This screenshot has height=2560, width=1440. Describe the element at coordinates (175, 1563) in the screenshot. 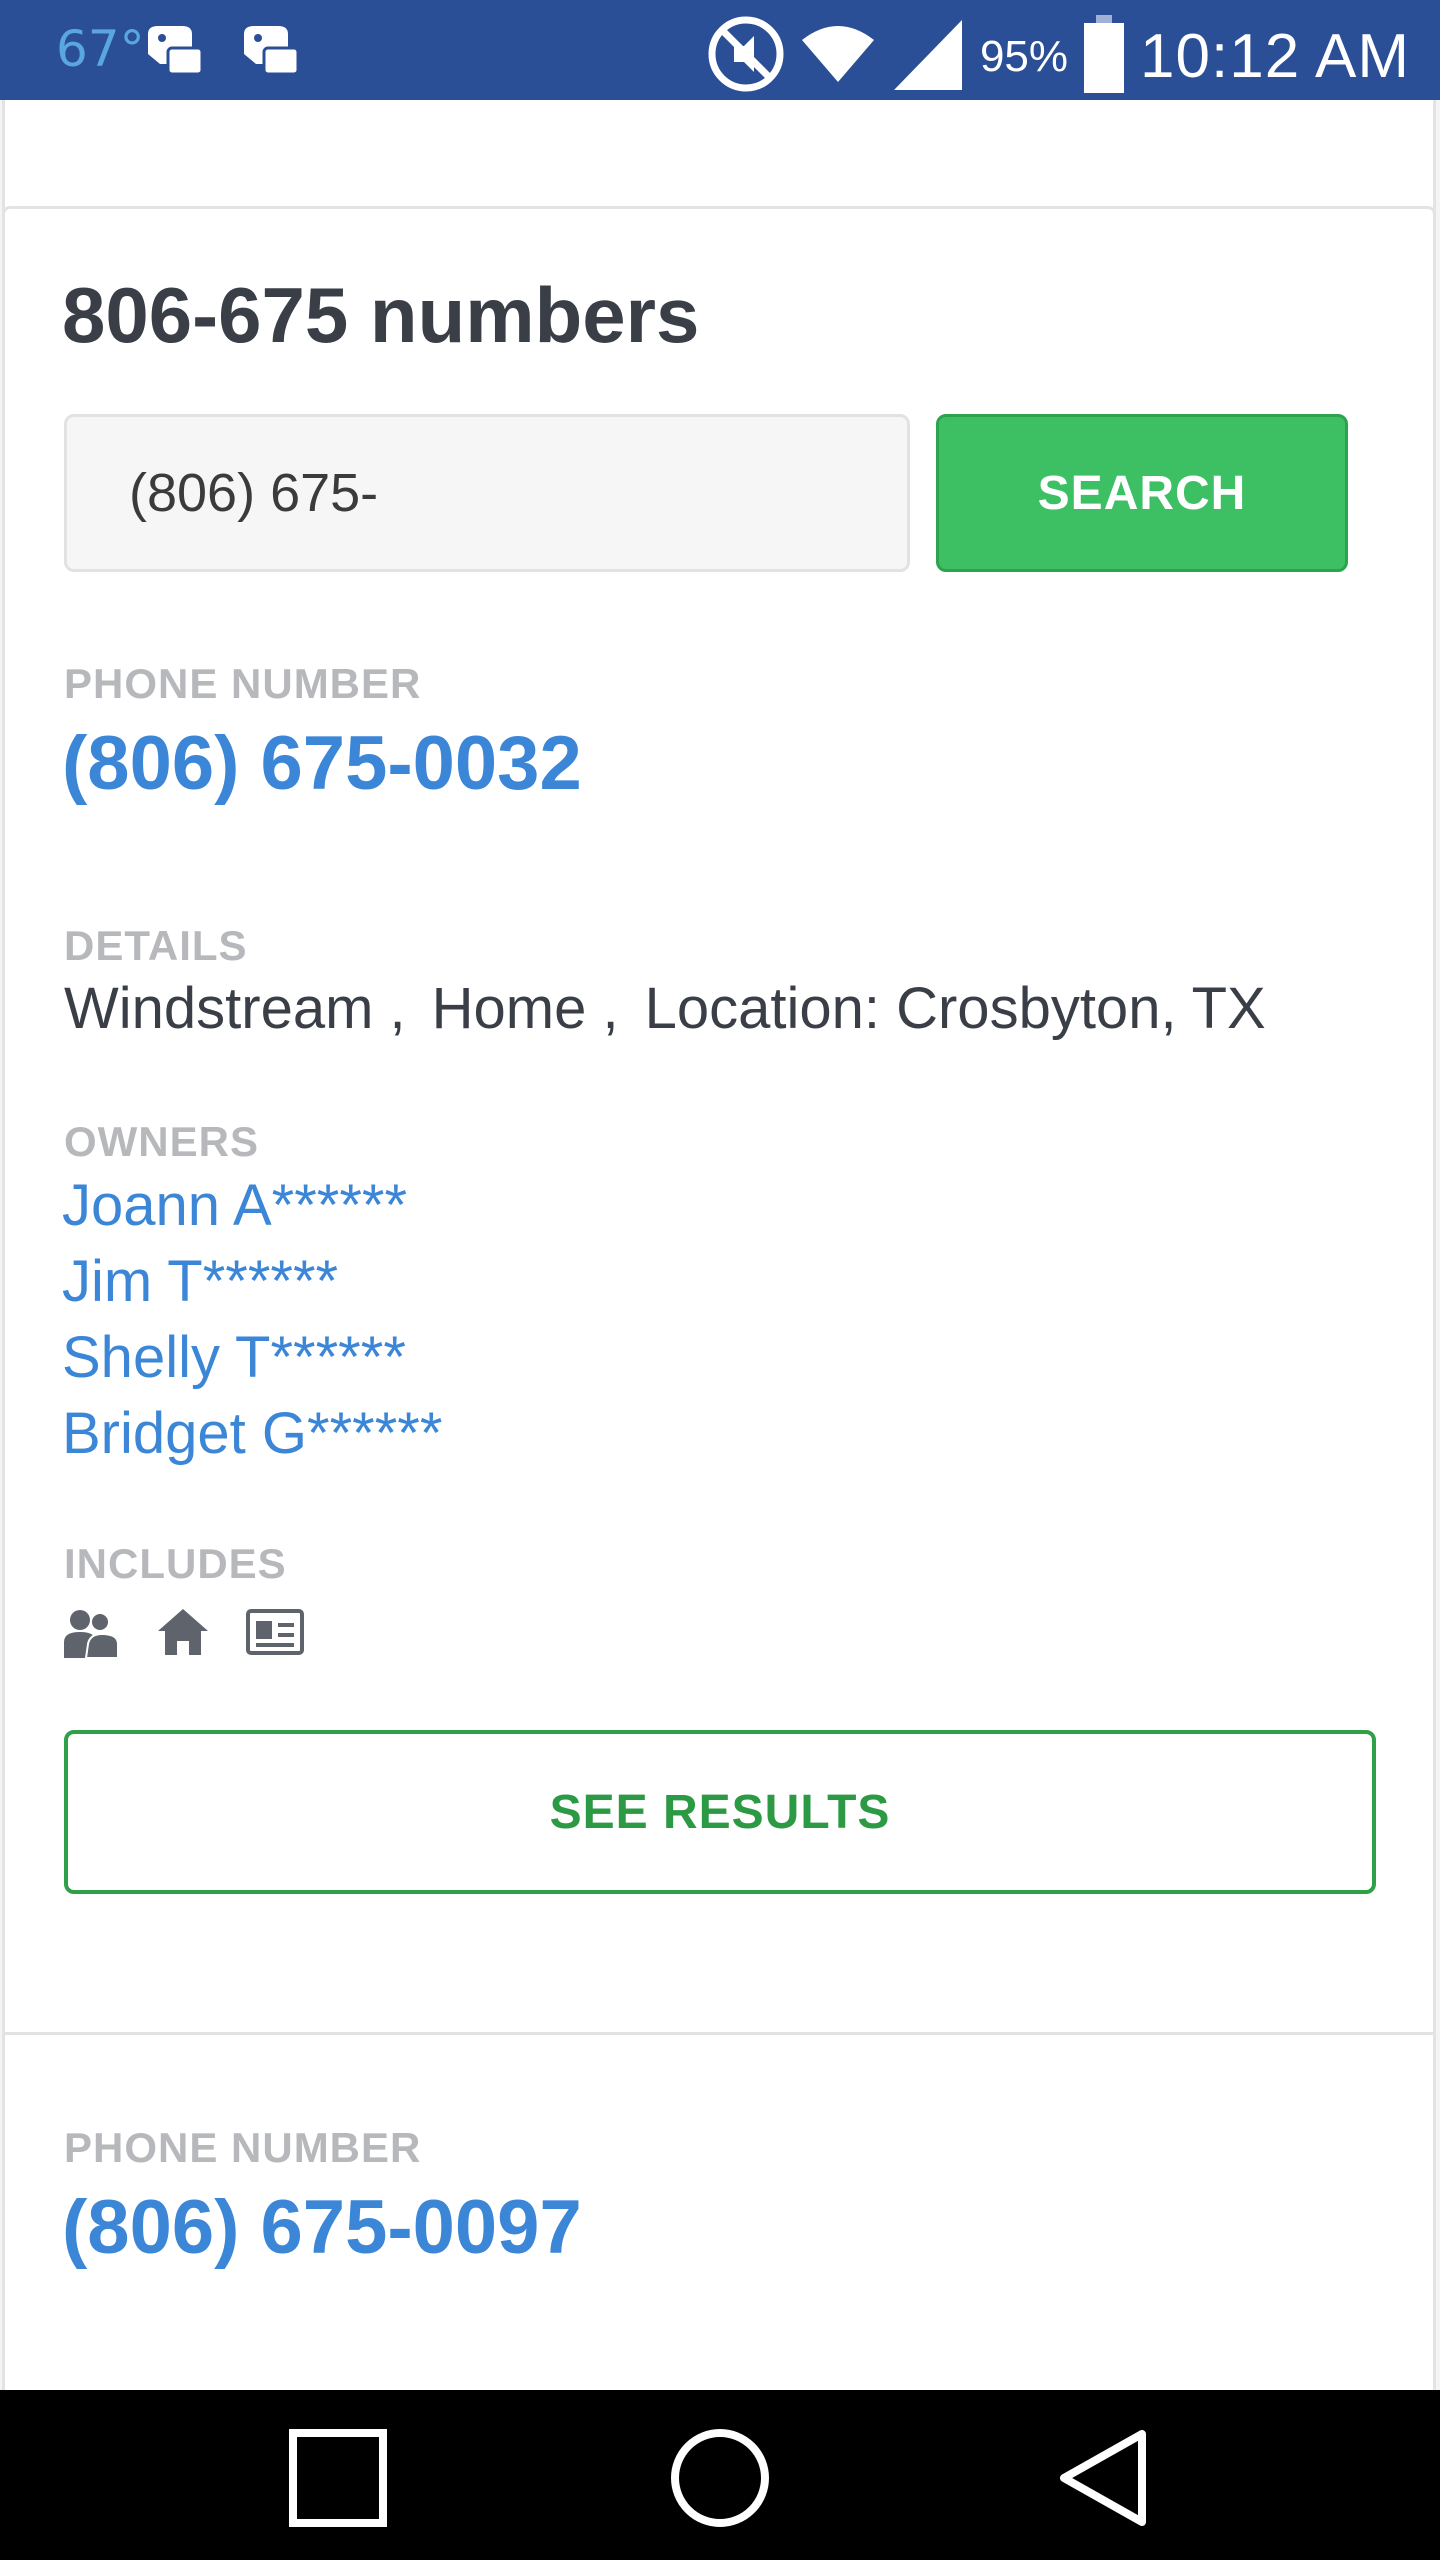

I see `includes-label: INCLUDES` at that location.